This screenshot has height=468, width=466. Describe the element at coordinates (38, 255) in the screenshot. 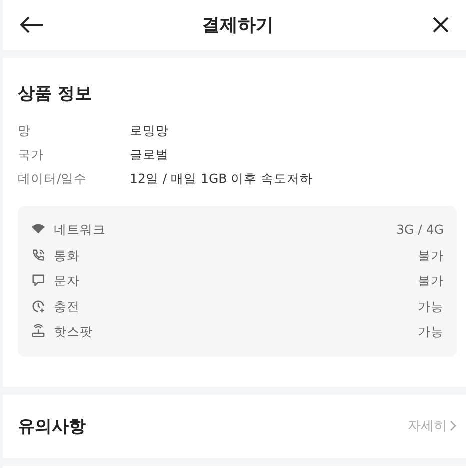

I see `phone-icon` at that location.